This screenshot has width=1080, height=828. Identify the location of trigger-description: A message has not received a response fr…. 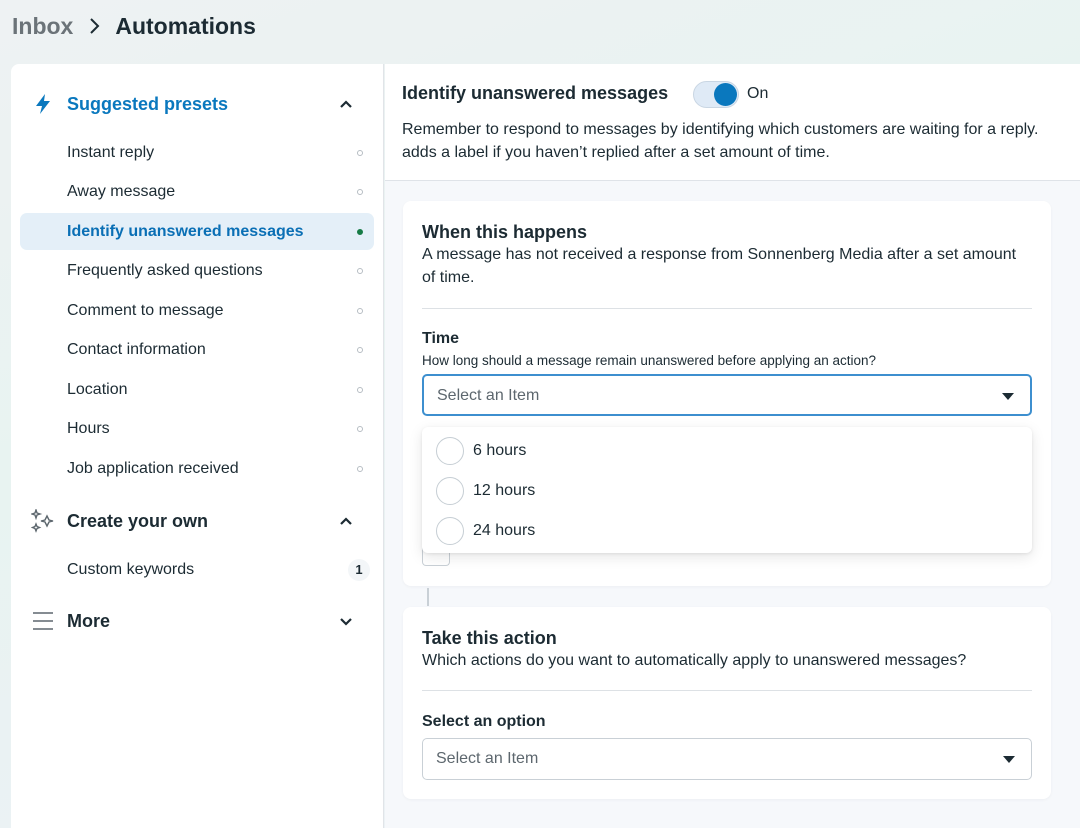
(719, 266).